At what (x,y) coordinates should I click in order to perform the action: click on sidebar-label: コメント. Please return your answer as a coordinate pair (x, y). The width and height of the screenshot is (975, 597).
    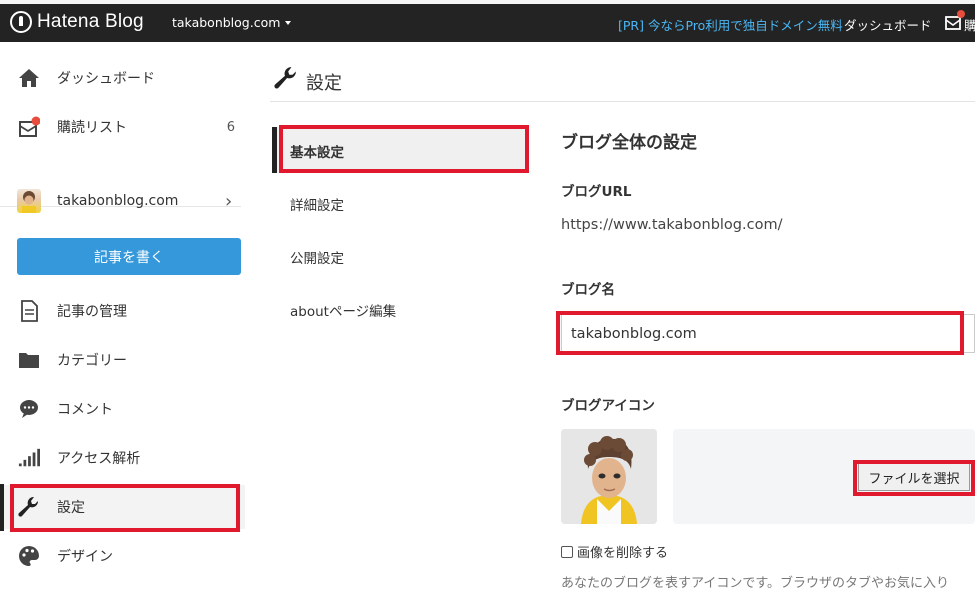
    Looking at the image, I should click on (85, 410).